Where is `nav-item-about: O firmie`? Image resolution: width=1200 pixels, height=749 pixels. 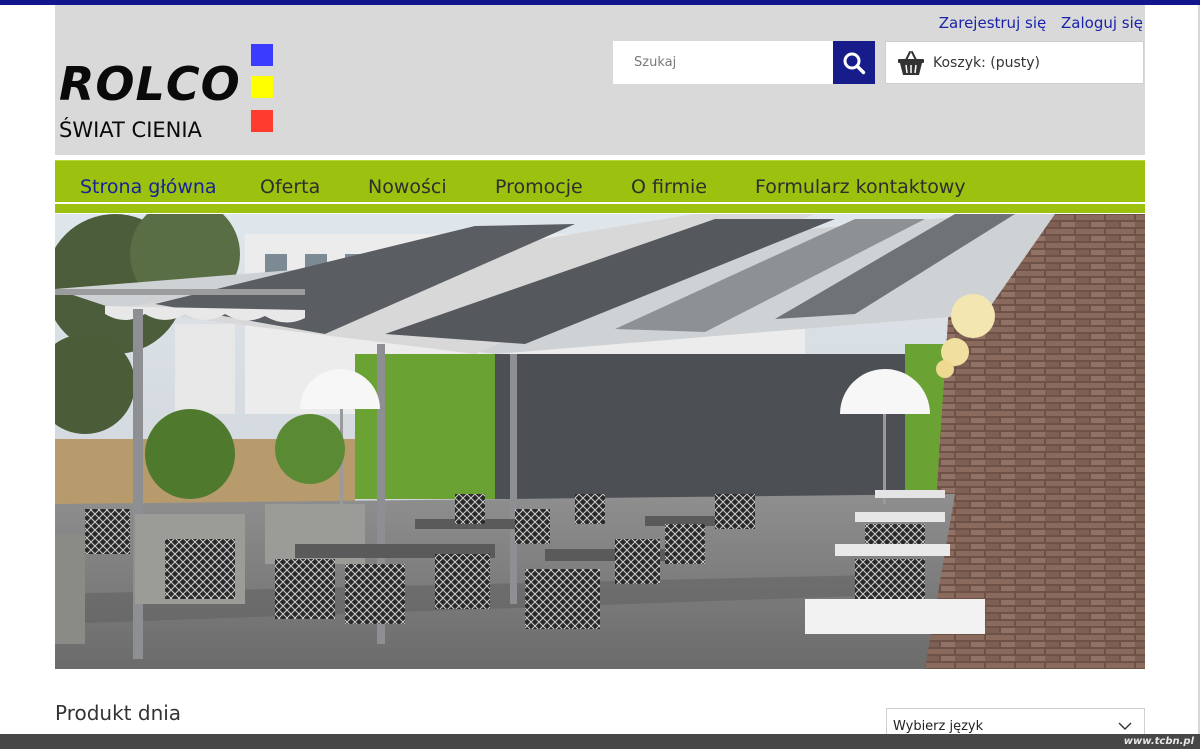
nav-item-about: O firmie is located at coordinates (669, 187).